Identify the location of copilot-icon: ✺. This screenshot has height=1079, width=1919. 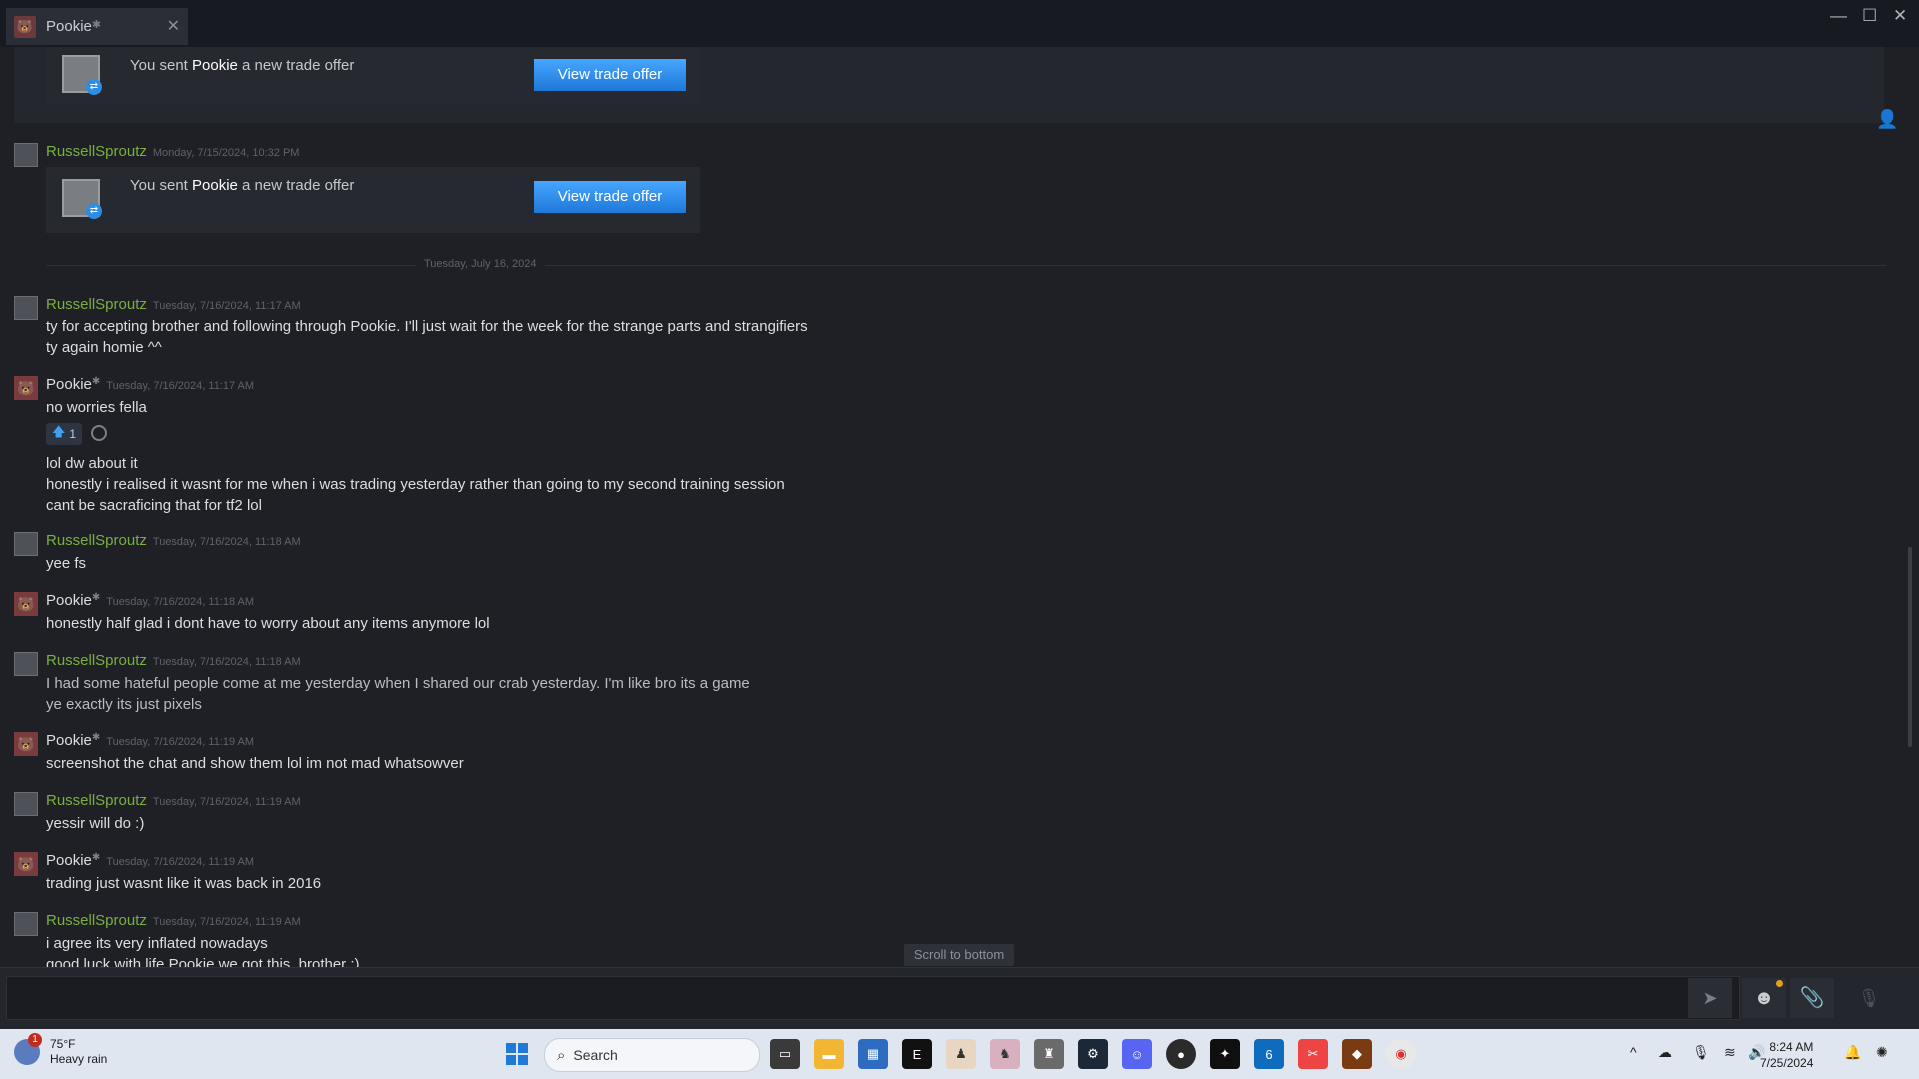
(1882, 1052).